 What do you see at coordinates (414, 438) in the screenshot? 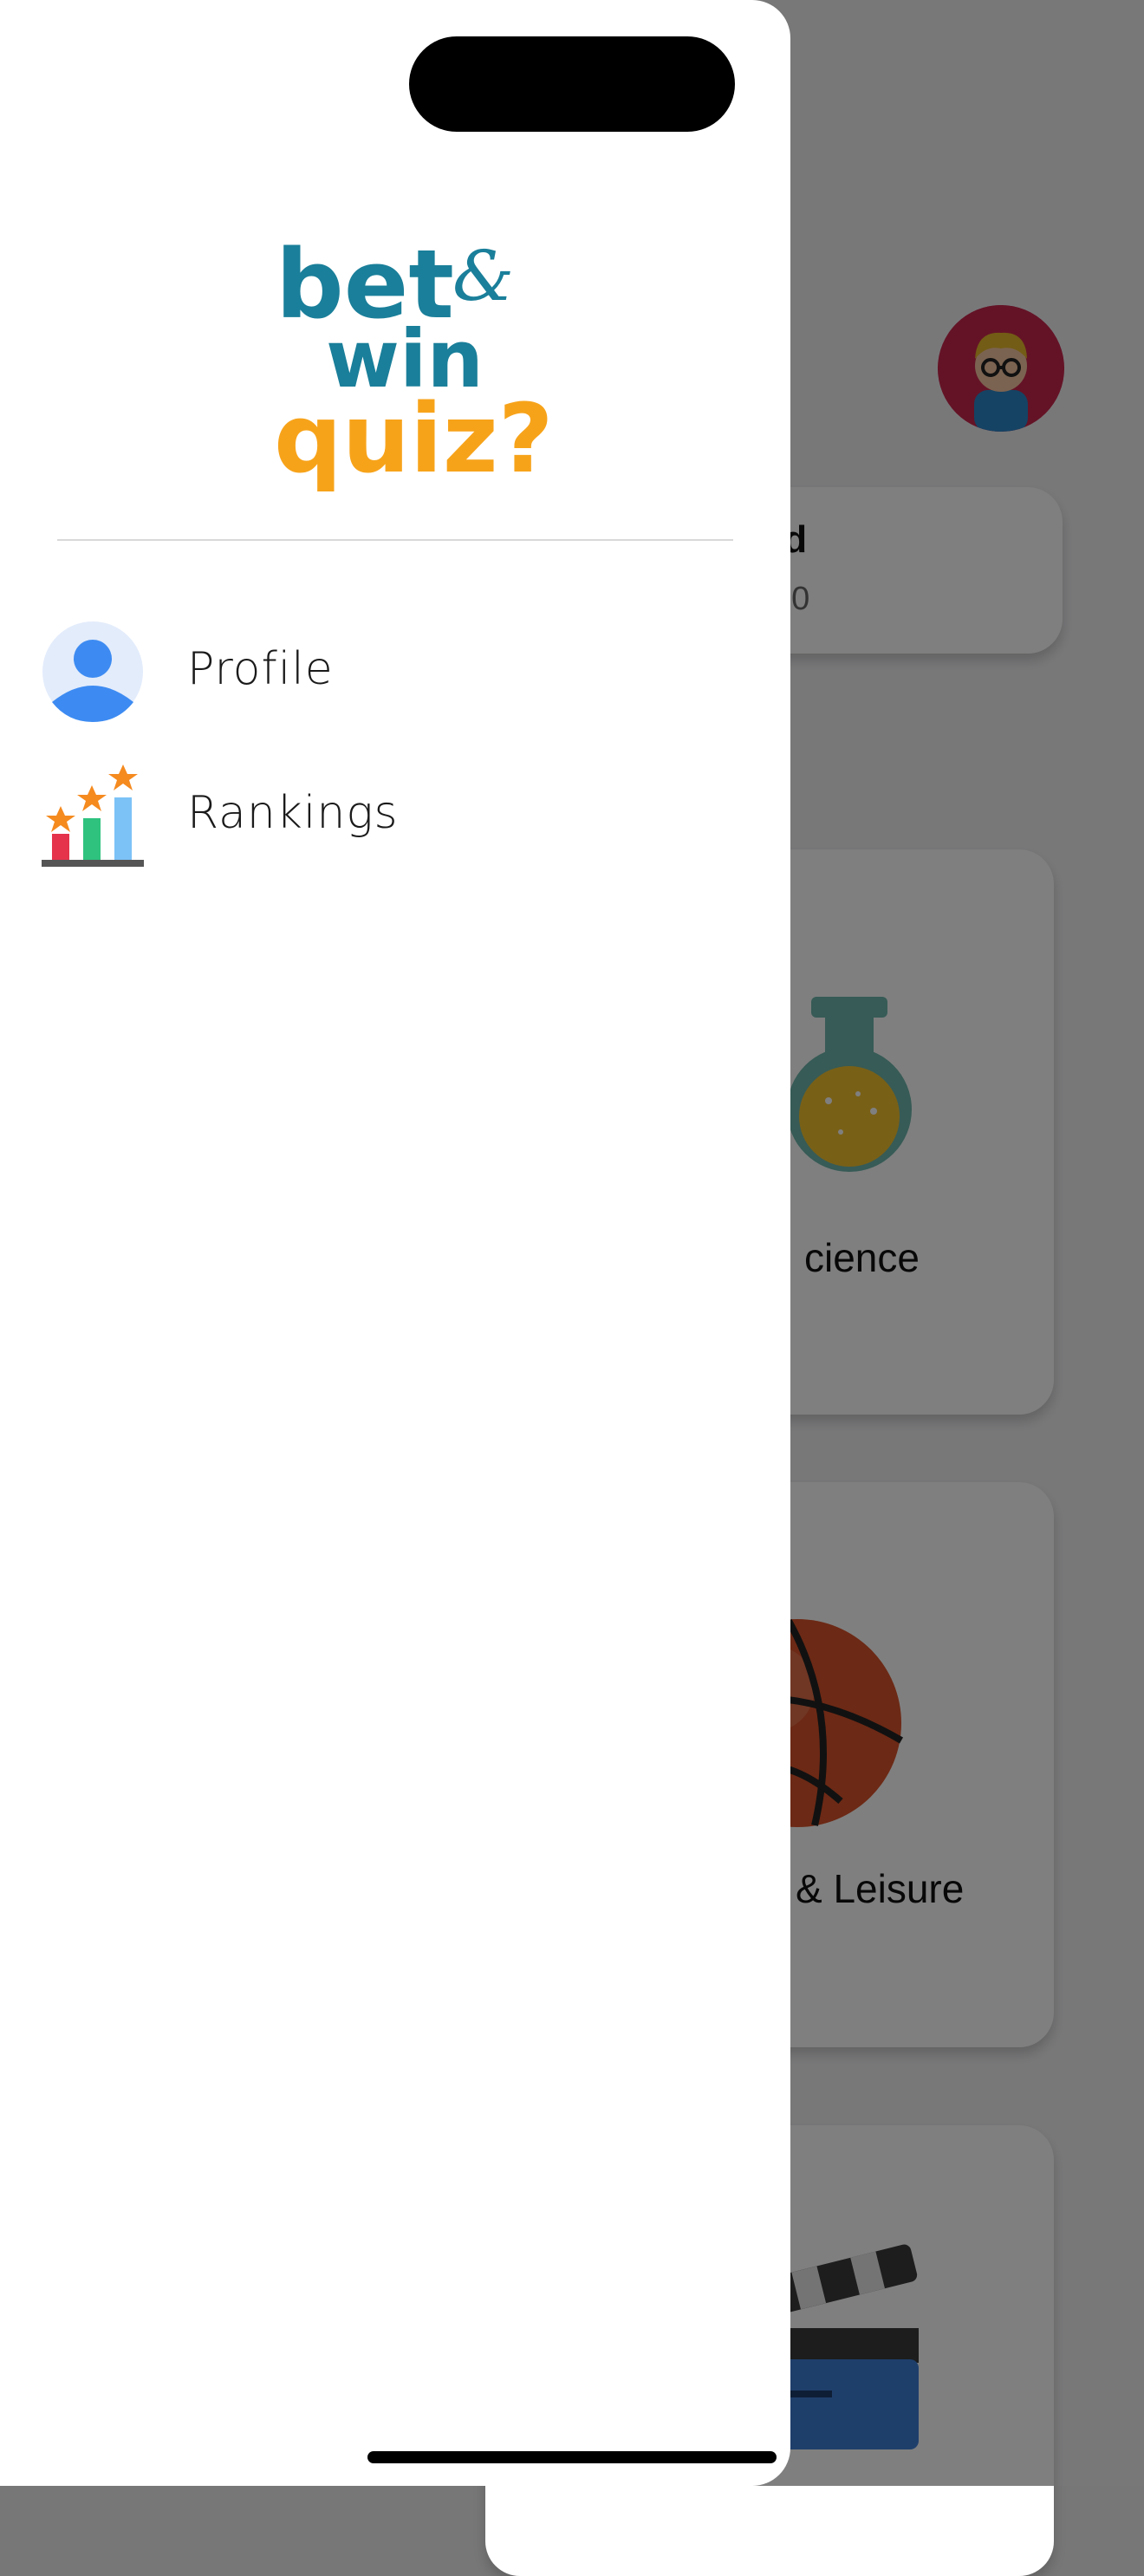
I see `logo-text-quiz: quiz?` at bounding box center [414, 438].